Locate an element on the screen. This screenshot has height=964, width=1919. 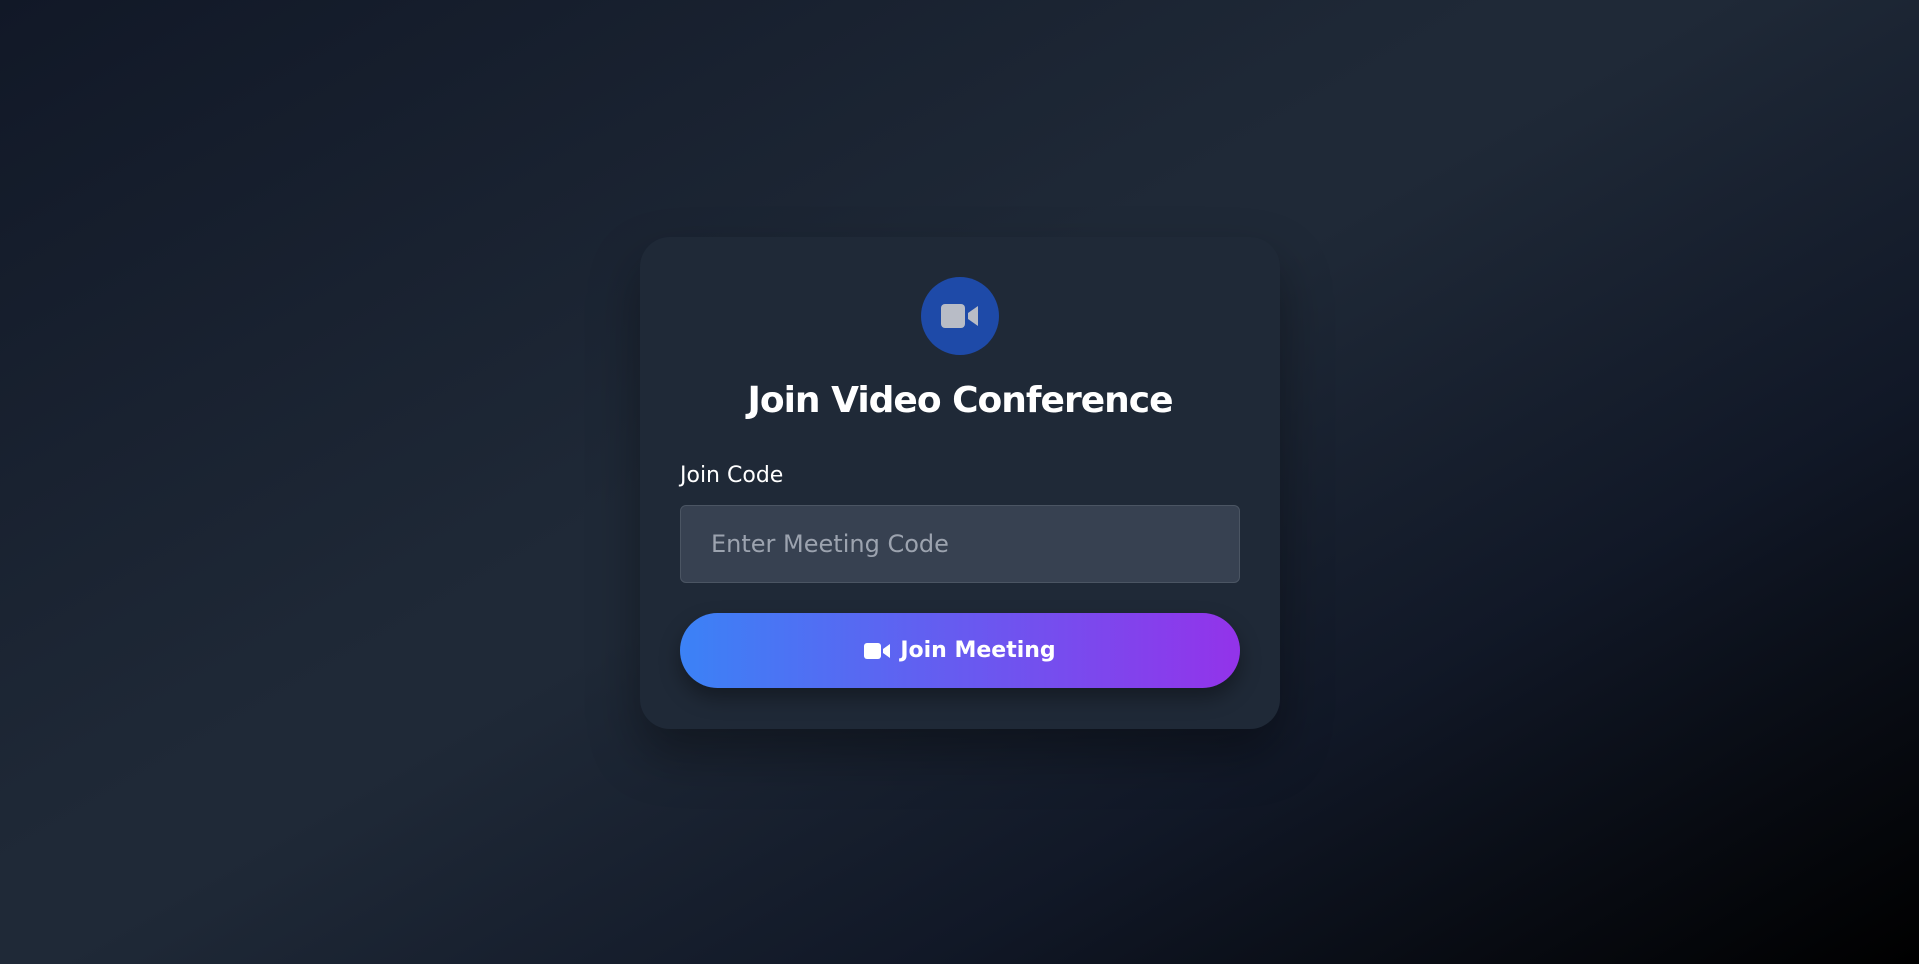
video-camera-badge is located at coordinates (960, 316).